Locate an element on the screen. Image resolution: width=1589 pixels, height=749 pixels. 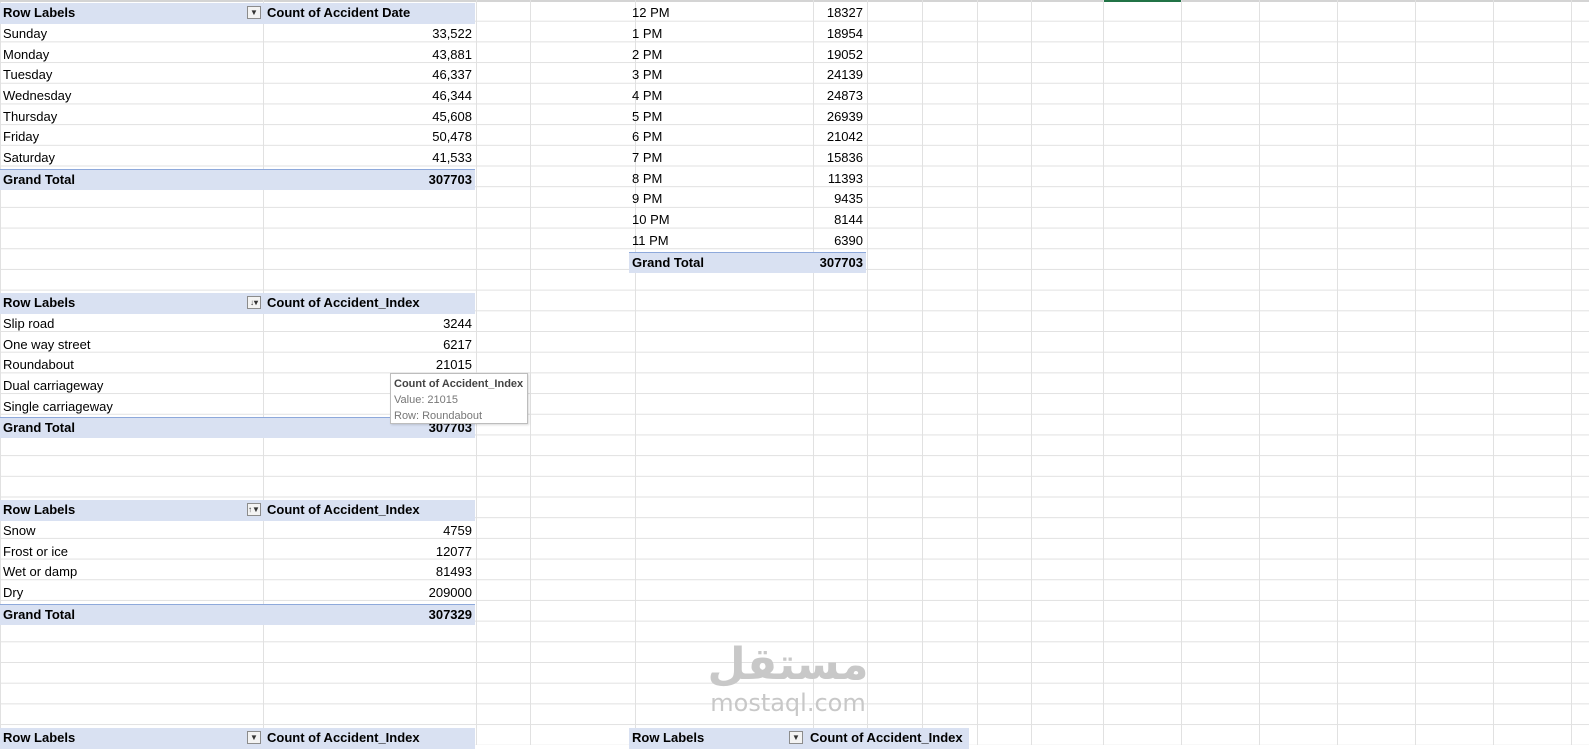
row-label: 11 PM is located at coordinates (650, 240).